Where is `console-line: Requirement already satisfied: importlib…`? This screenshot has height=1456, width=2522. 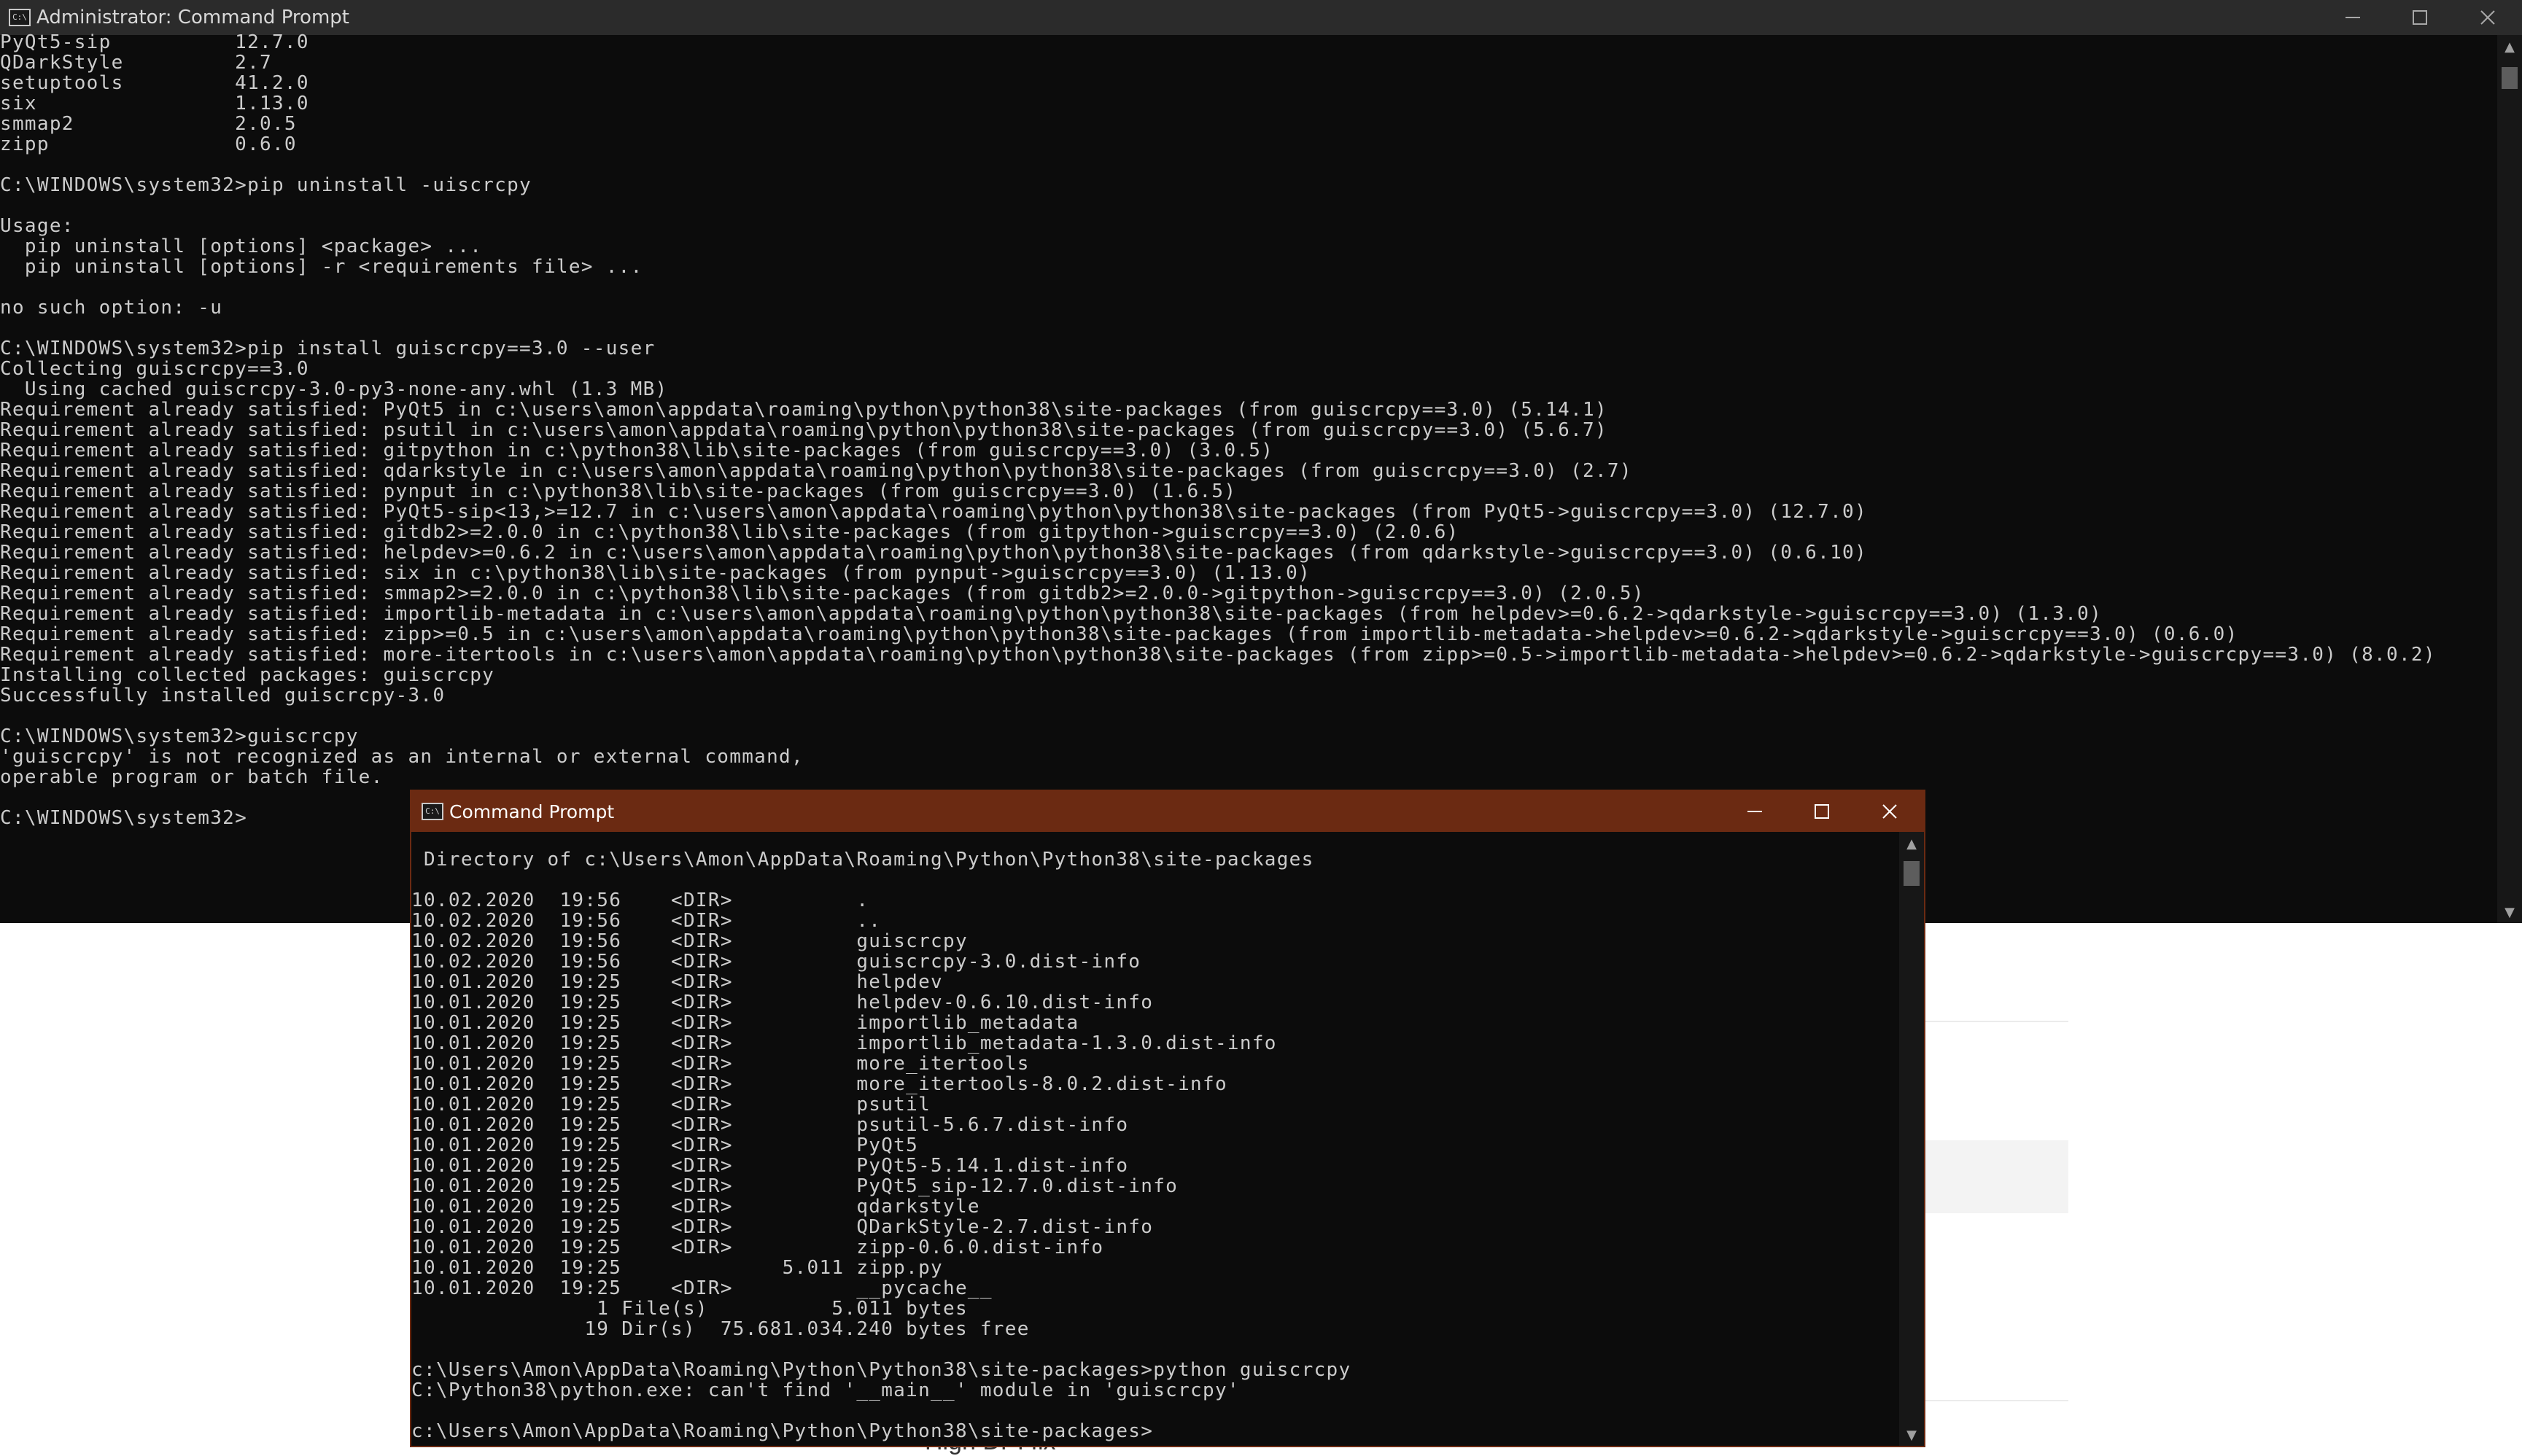
console-line: Requirement already satisfied: importlib… is located at coordinates (1051, 614).